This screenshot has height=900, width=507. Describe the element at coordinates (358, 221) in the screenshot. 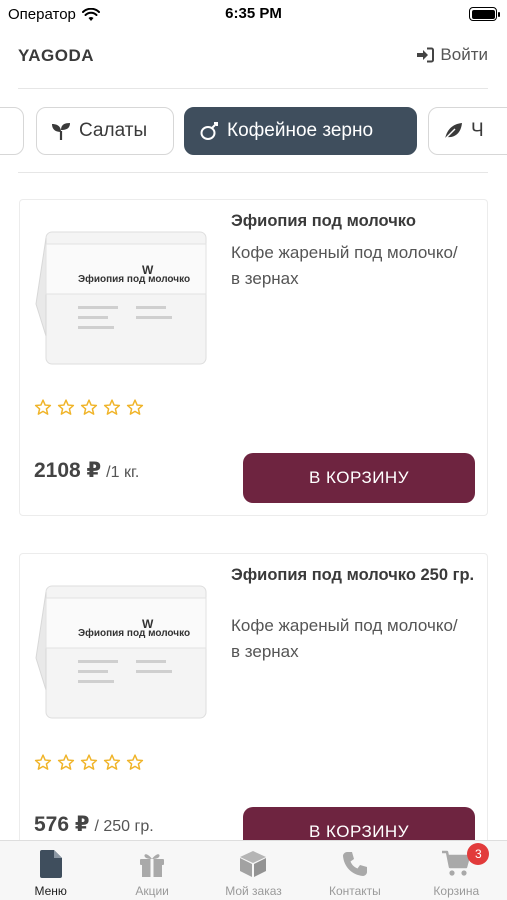

I see `product-title: Эфиопия под молочко` at that location.